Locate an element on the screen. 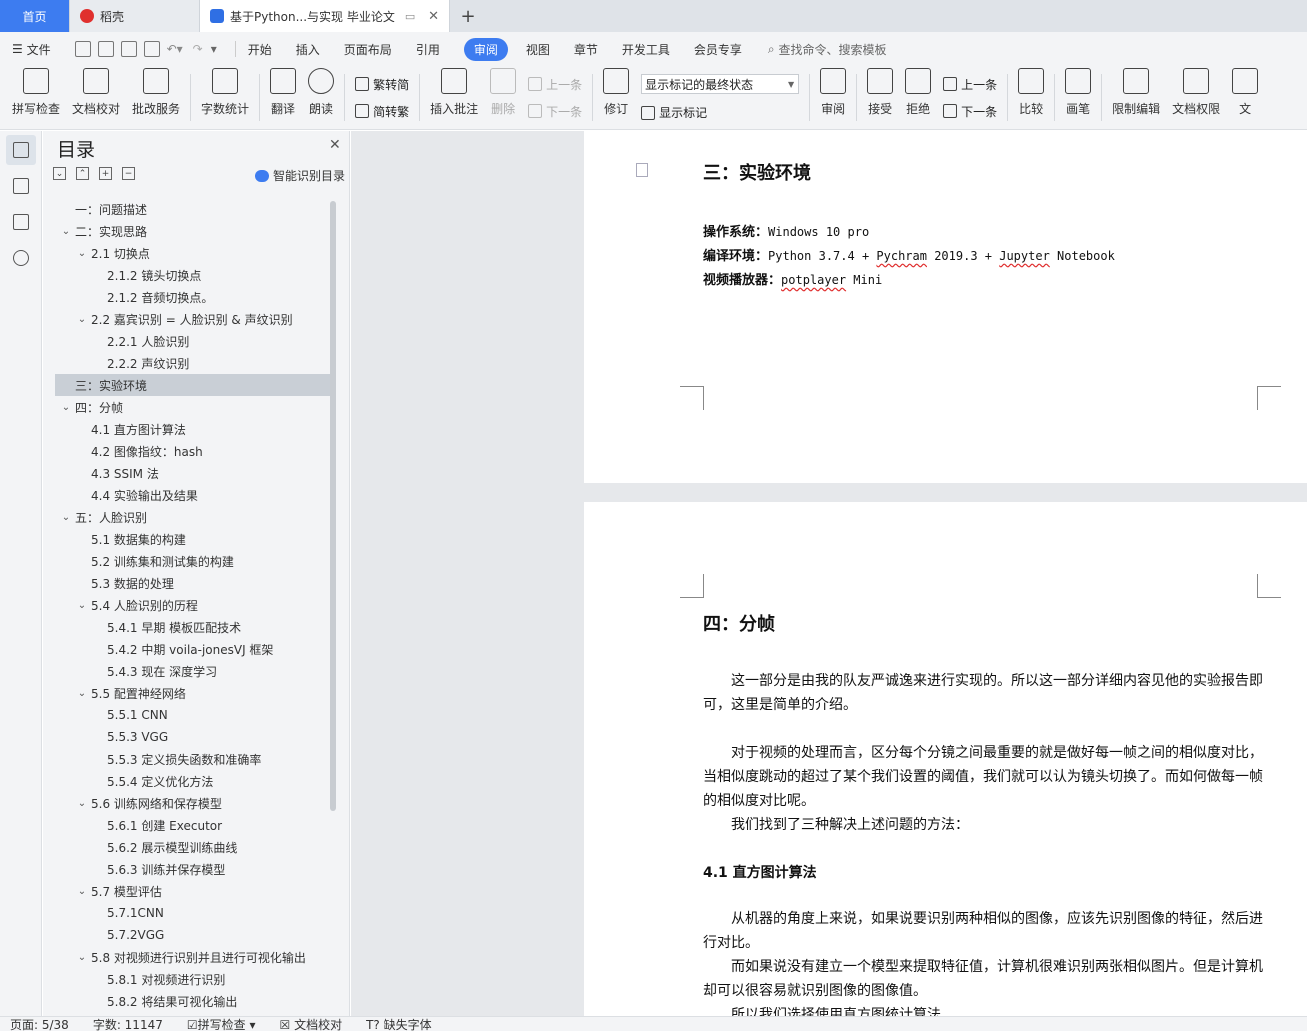 The height and width of the screenshot is (1033, 1307). toc-item: ⌄ 5.5 配置神经网络 is located at coordinates (192, 693).